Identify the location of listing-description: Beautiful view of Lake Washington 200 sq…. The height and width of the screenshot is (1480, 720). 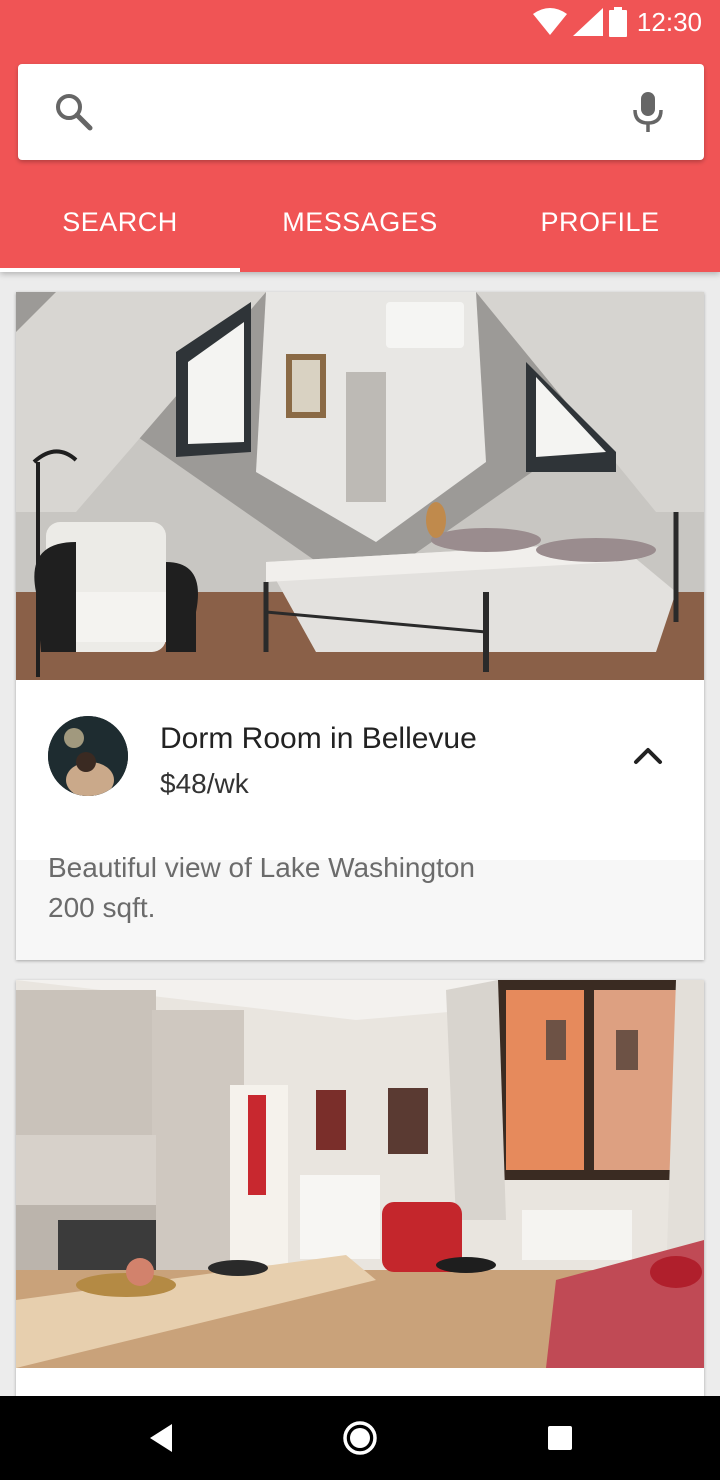
(328, 888).